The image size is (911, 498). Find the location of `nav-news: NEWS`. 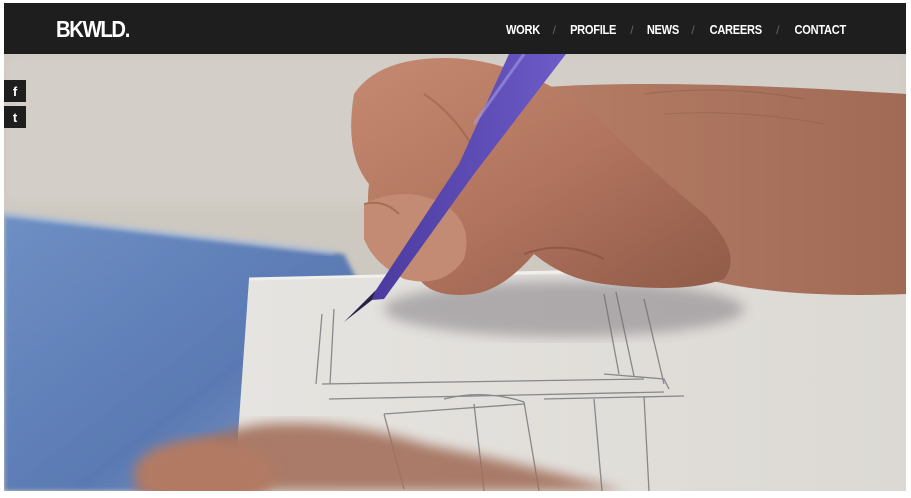

nav-news: NEWS is located at coordinates (662, 29).